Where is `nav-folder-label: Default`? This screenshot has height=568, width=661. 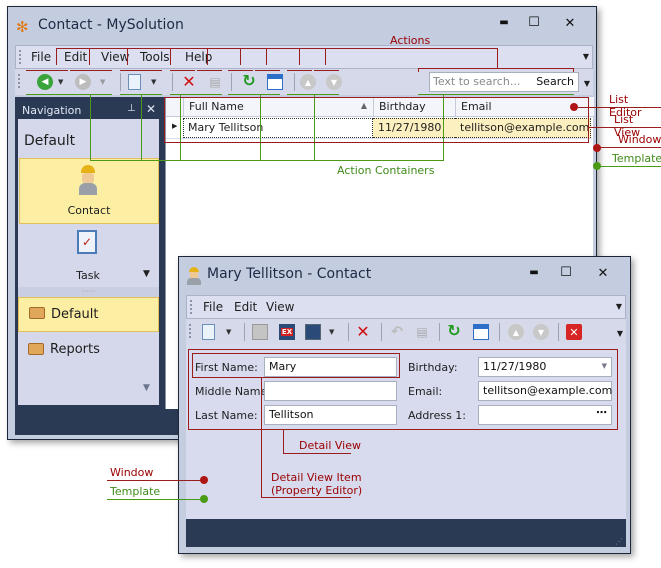
nav-folder-label: Default is located at coordinates (75, 314).